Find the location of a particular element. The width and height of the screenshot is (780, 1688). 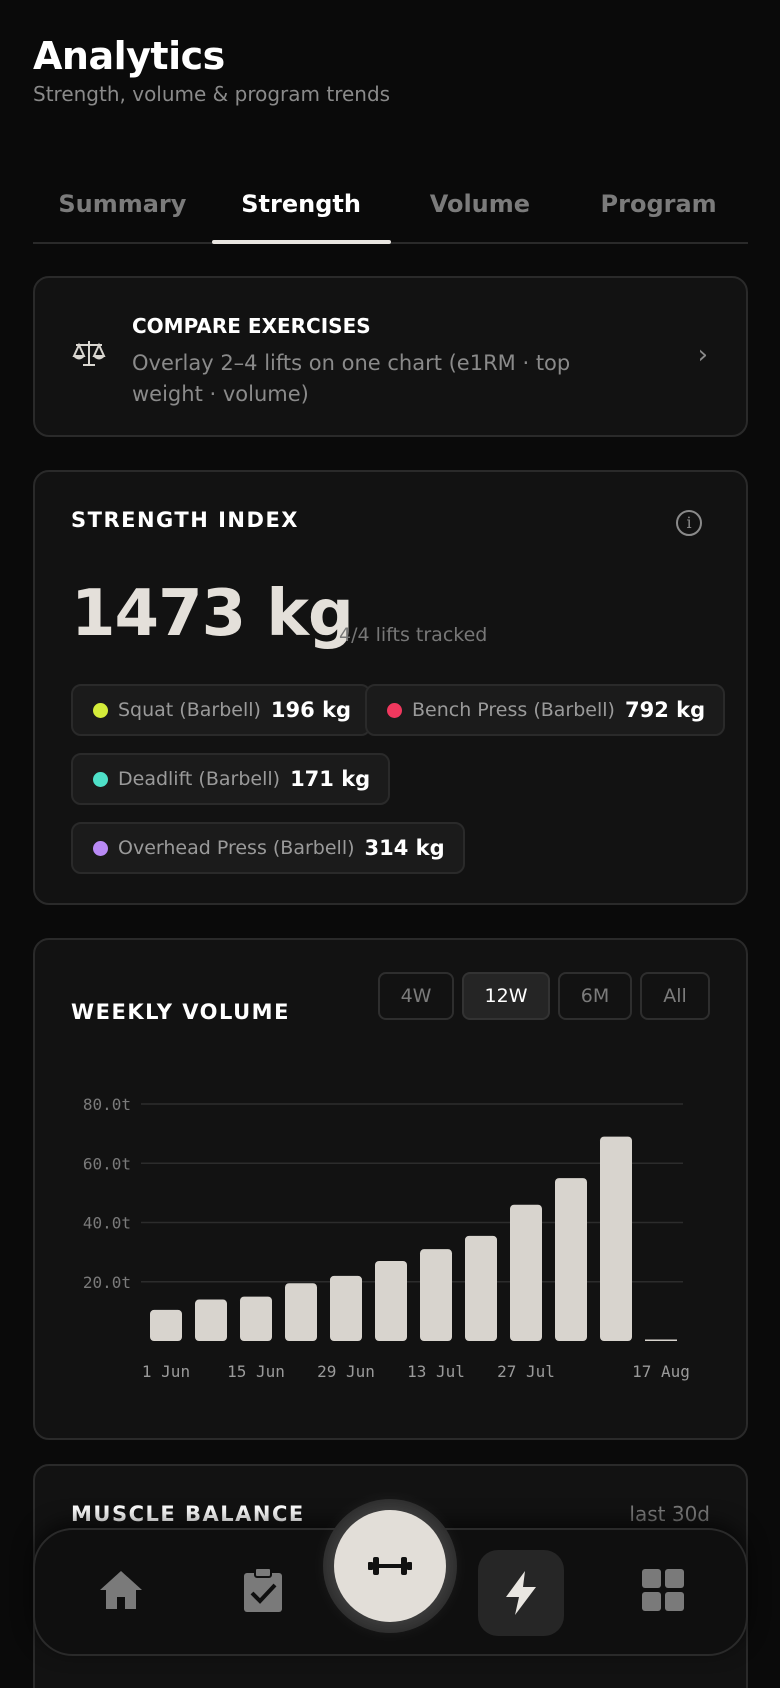

tab-program: Program is located at coordinates (658, 210).